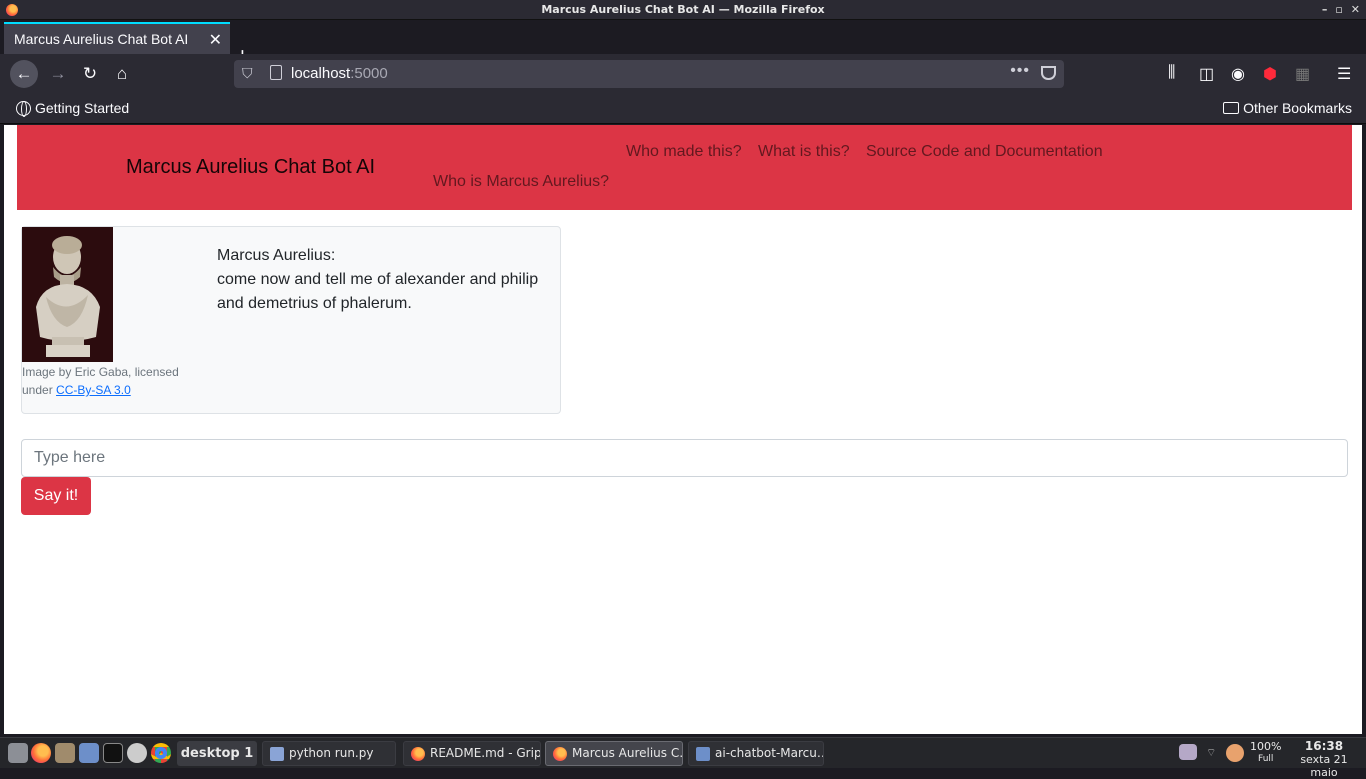 Image resolution: width=1366 pixels, height=779 pixels. I want to click on other-bookmarks: Other Bookmarks, so click(1287, 108).